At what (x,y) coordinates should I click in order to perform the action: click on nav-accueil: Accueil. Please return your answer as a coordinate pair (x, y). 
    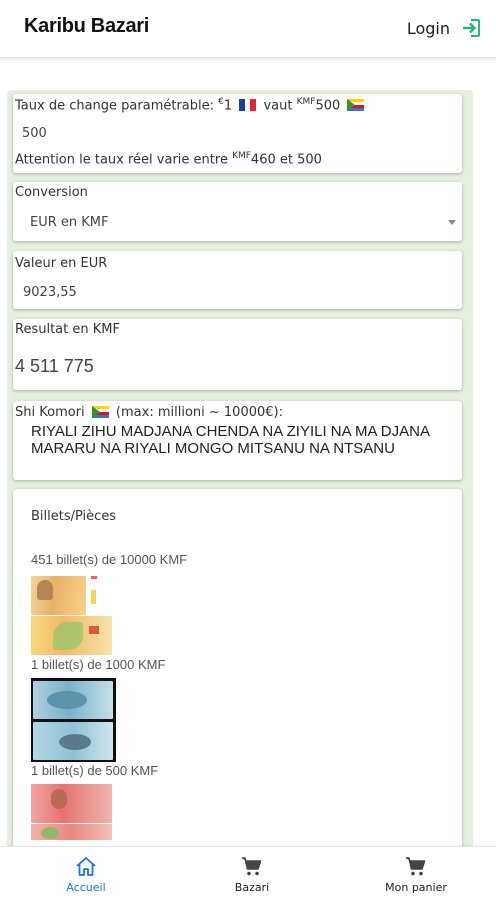
    Looking at the image, I should click on (86, 873).